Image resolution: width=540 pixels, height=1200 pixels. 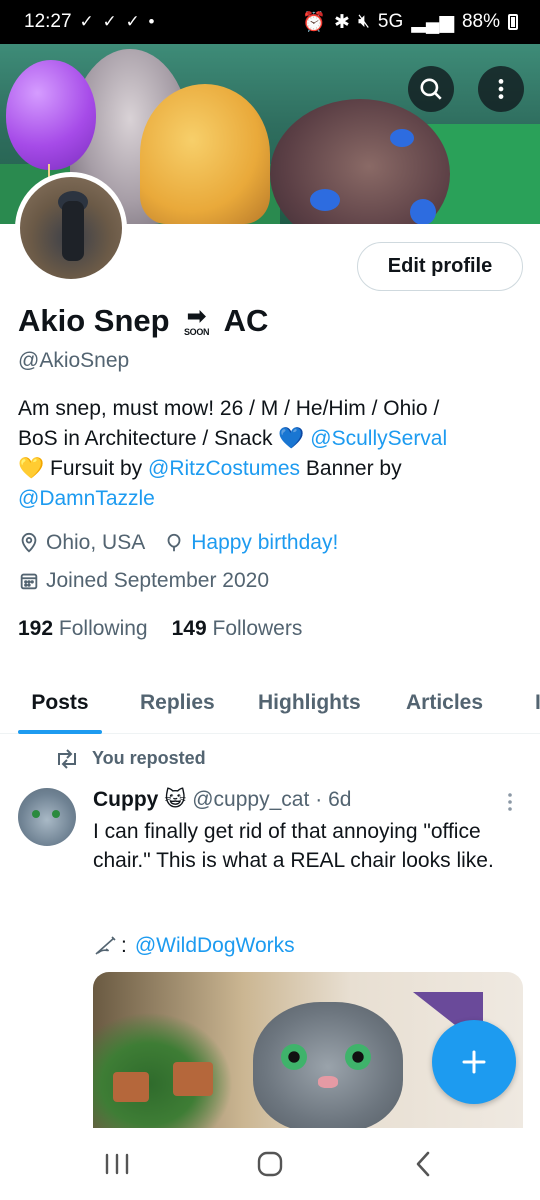 What do you see at coordinates (29, 542) in the screenshot?
I see `location-pin-icon` at bounding box center [29, 542].